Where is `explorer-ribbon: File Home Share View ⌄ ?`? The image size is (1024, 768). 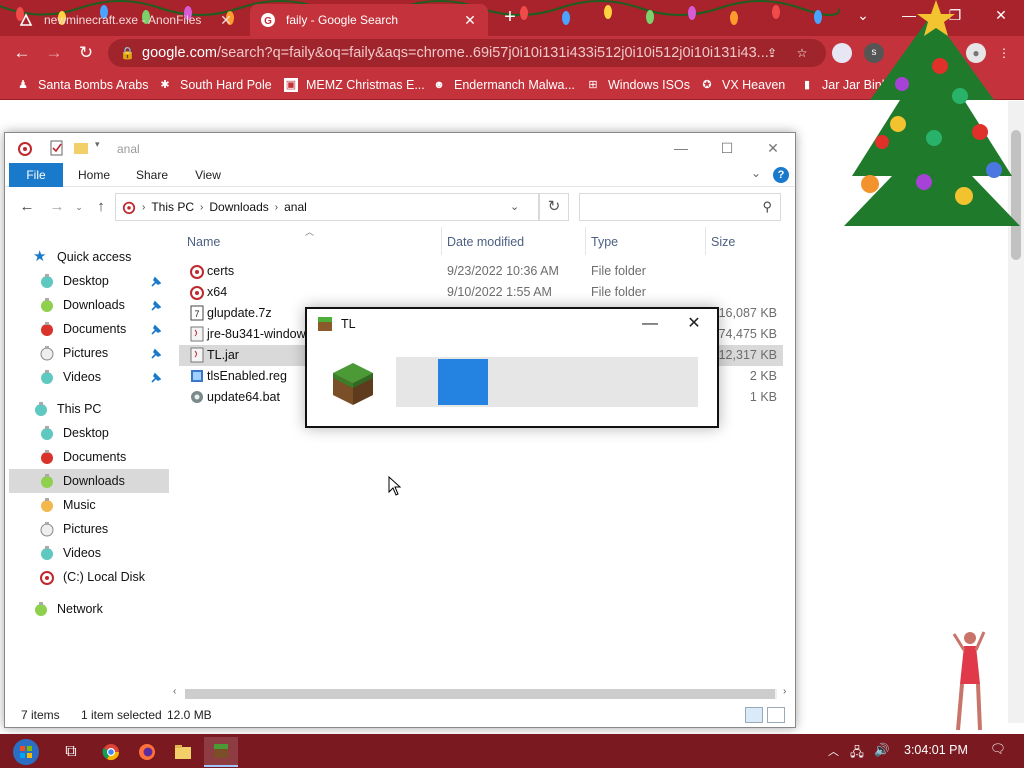
explorer-ribbon: File Home Share View ⌄ ? is located at coordinates (400, 175).